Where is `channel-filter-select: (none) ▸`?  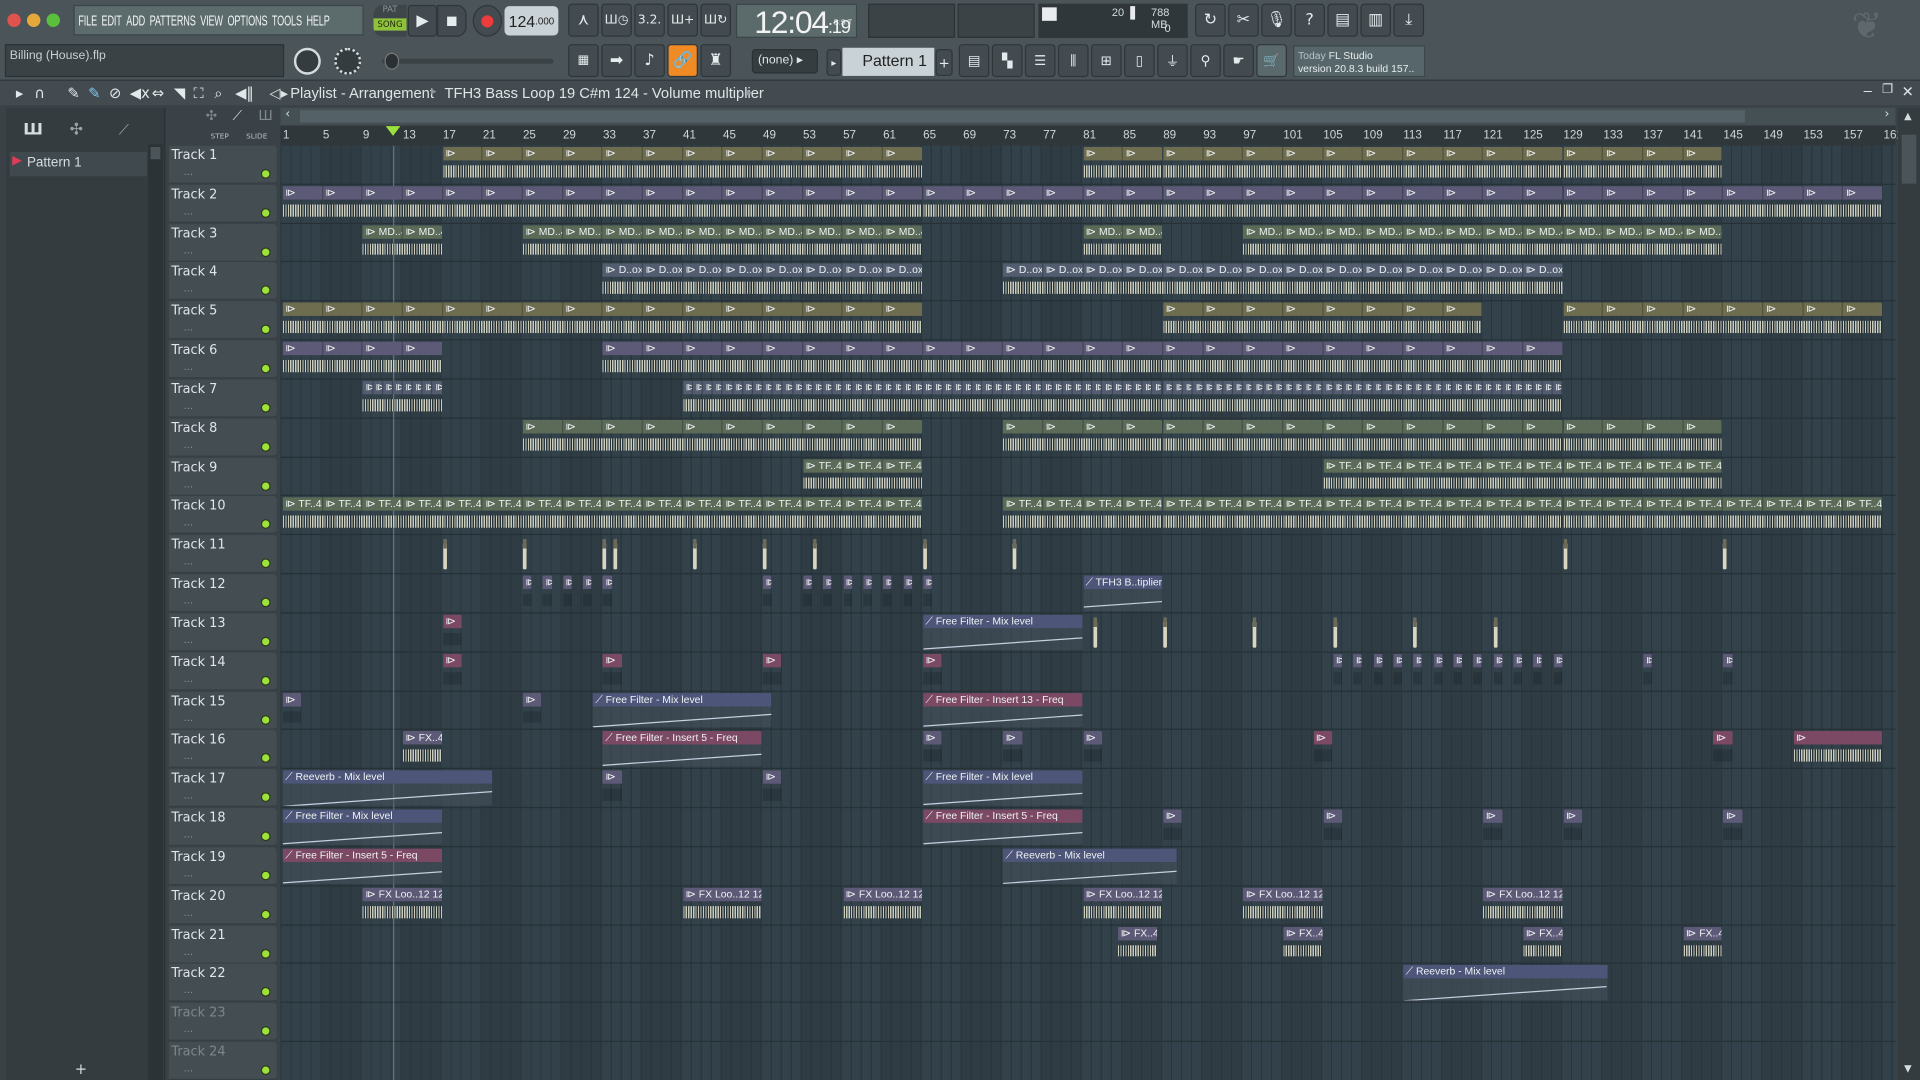 channel-filter-select: (none) ▸ is located at coordinates (784, 61).